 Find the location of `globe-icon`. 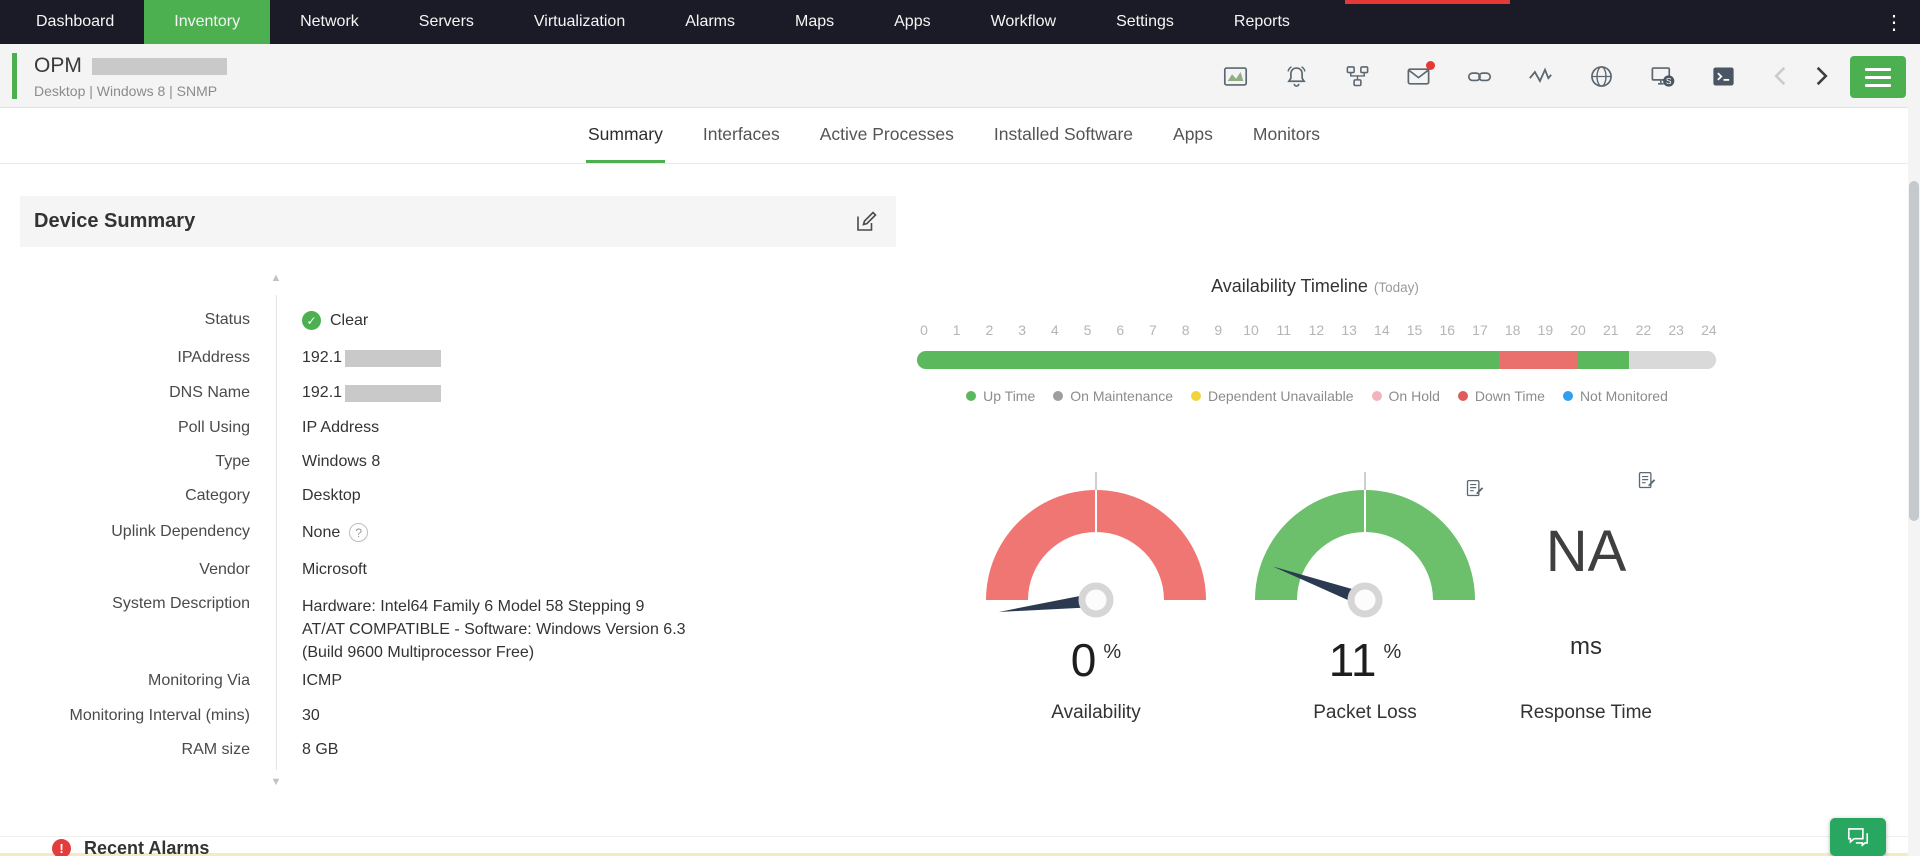

globe-icon is located at coordinates (1601, 76).